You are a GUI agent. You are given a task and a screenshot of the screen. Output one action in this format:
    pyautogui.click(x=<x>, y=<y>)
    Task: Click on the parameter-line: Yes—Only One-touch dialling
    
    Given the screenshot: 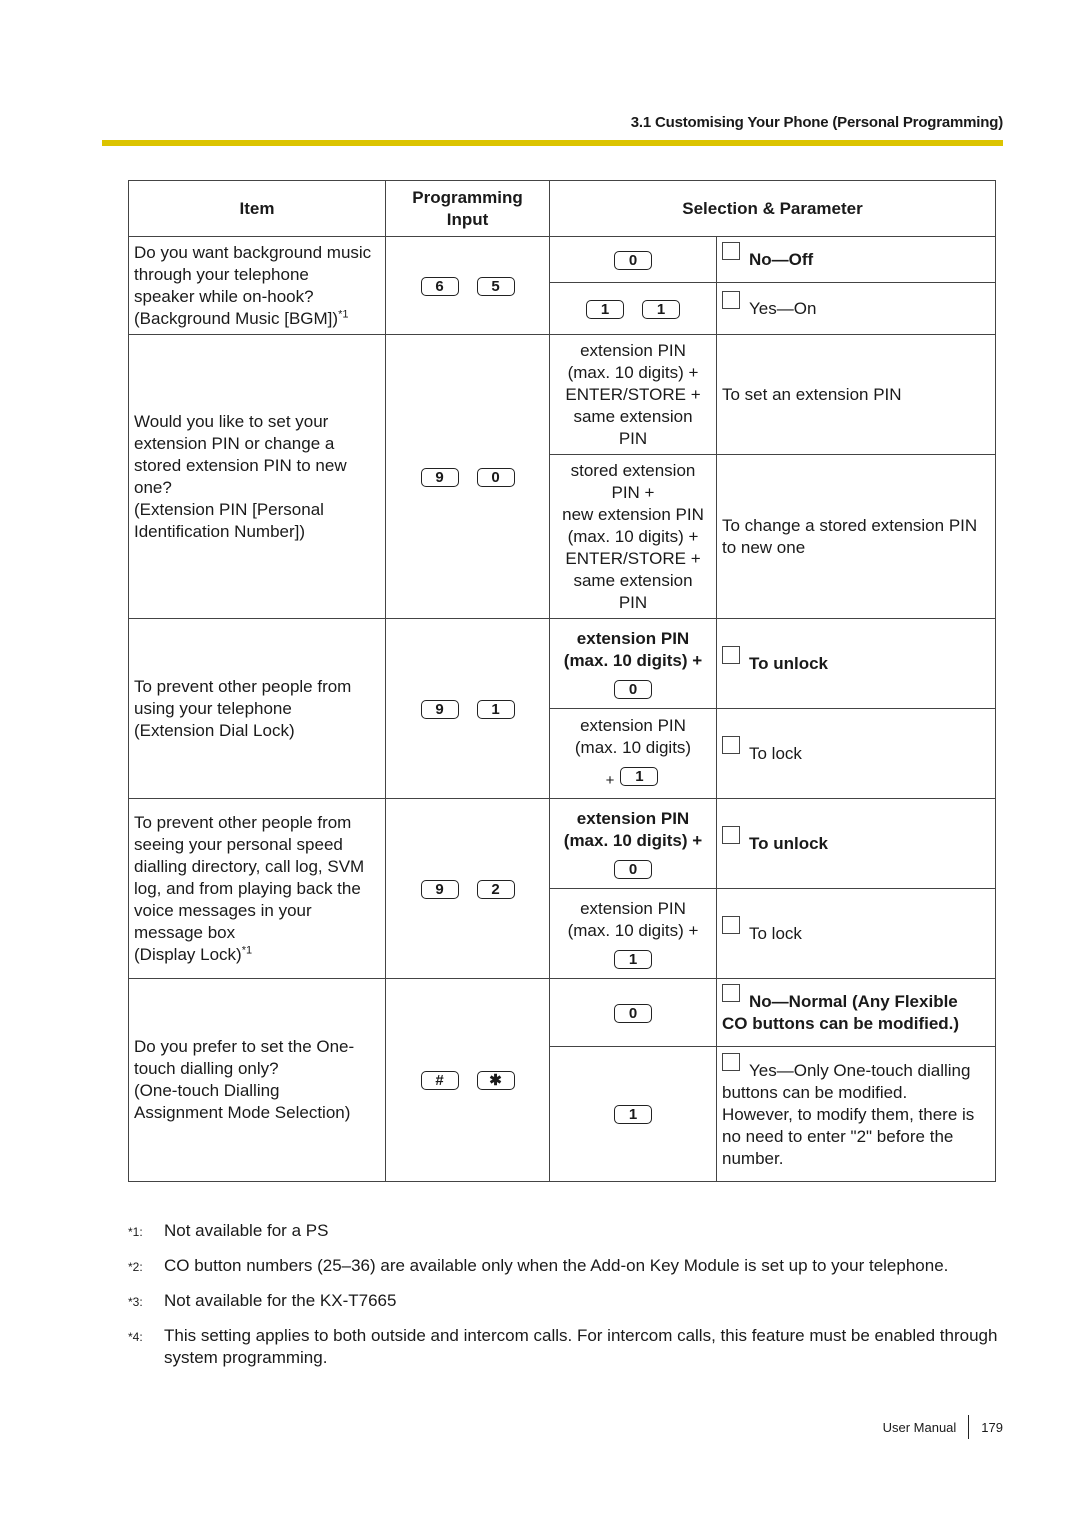 What is the action you would take?
    pyautogui.click(x=860, y=1070)
    